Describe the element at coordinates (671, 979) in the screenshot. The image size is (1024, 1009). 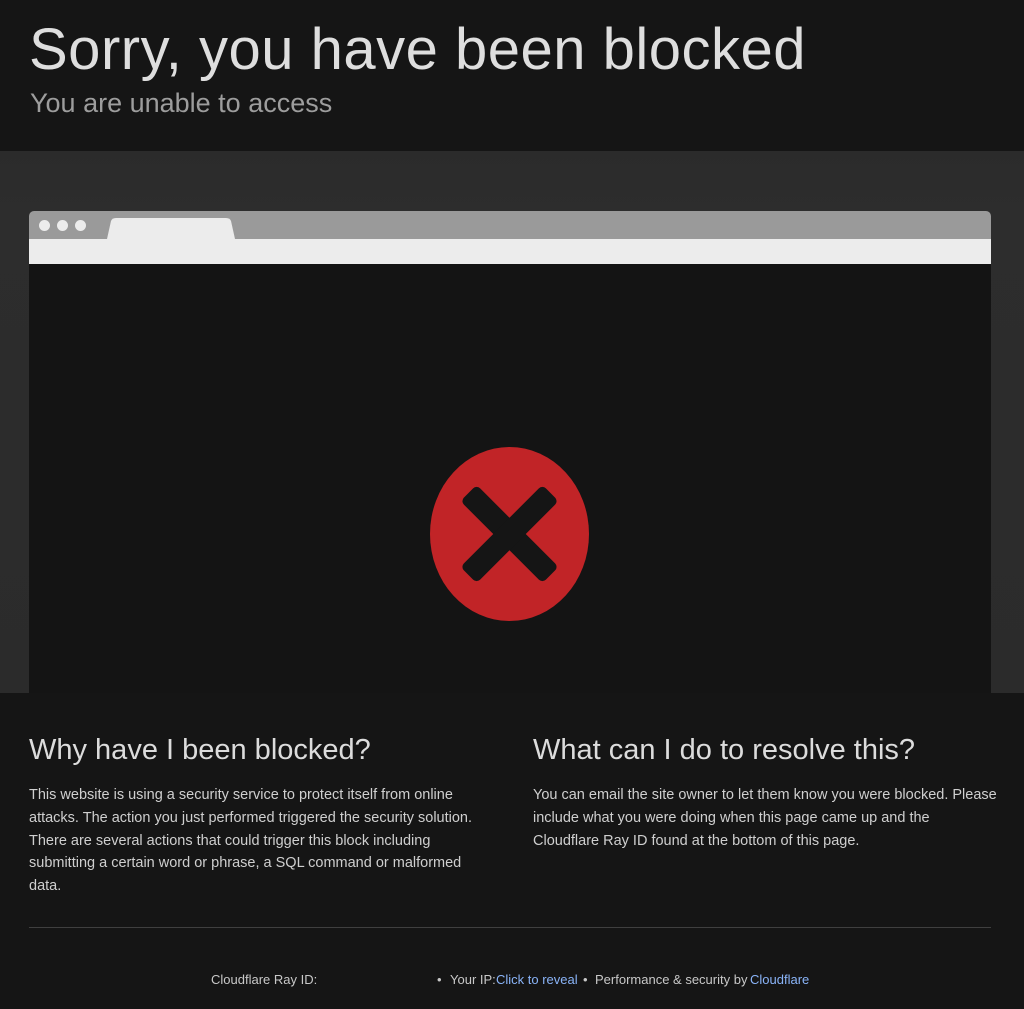
I see `performance-label: Performance & security by` at that location.